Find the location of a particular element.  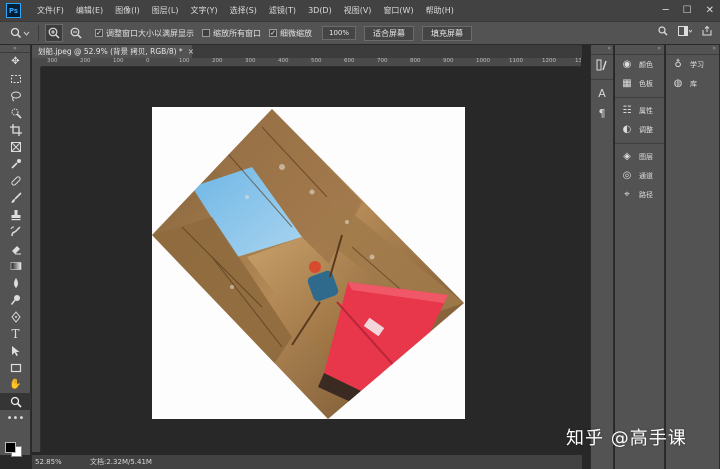

crop-icon is located at coordinates (15, 129).